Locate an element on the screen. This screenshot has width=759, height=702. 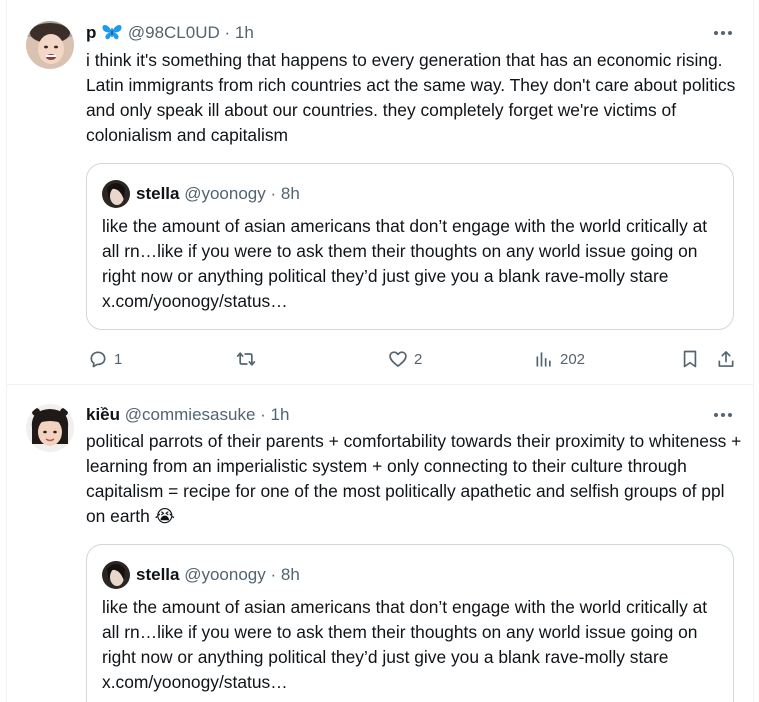
heart-icon is located at coordinates (398, 359).